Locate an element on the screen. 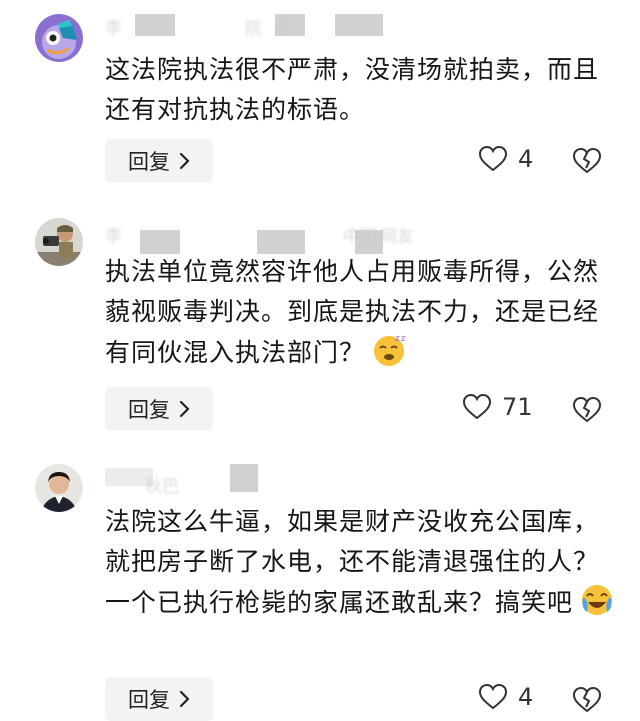 Image resolution: width=640 pixels, height=721 pixels. comment-text: 这法院执法很不严肃，没清场就拍卖，而且还有对抗执法的标语。 is located at coordinates (352, 89).